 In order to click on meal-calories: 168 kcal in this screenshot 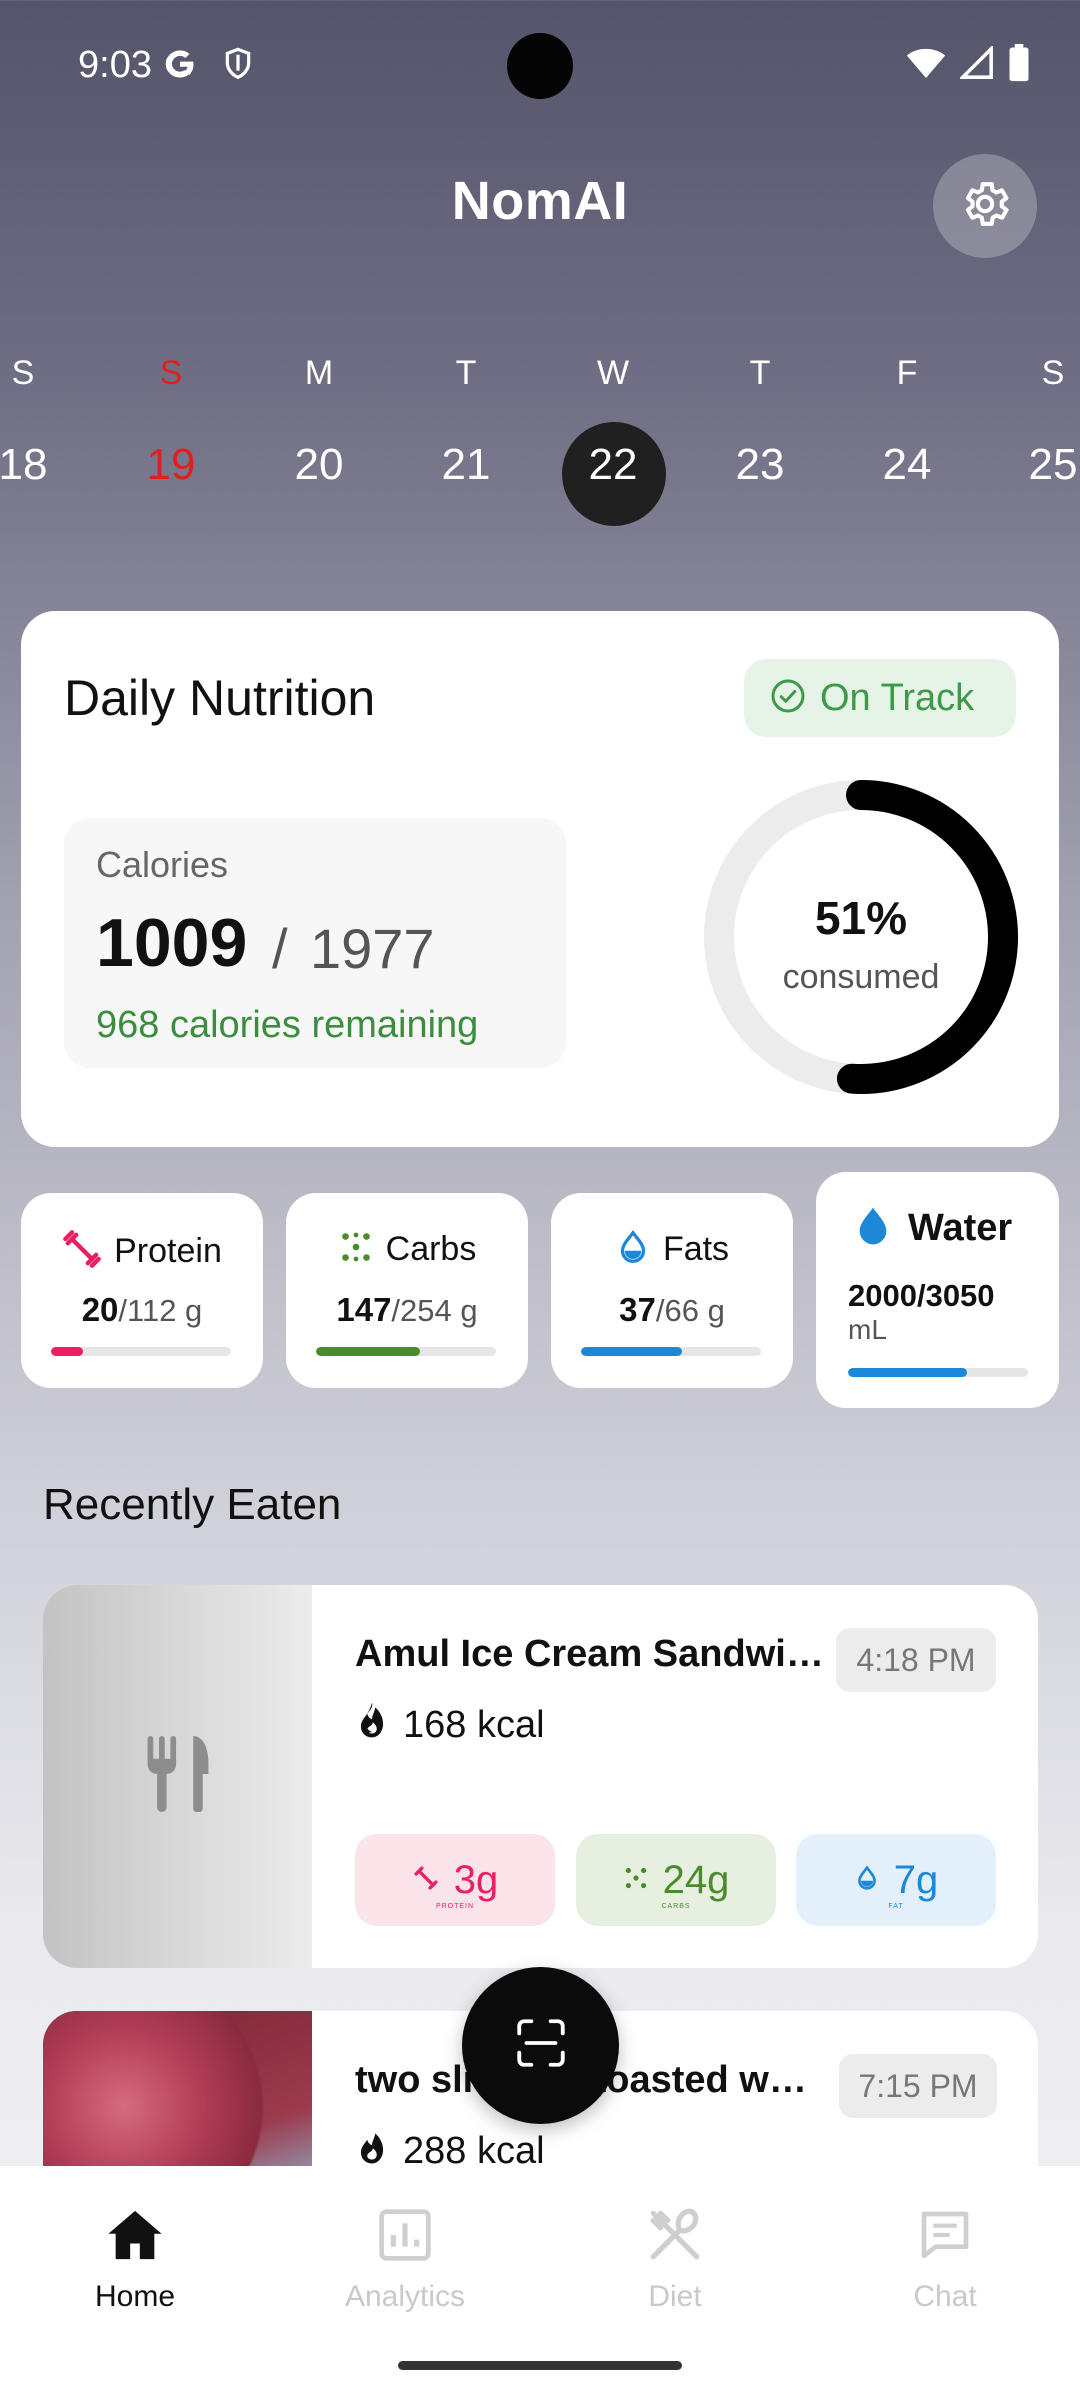, I will do `click(450, 1725)`.